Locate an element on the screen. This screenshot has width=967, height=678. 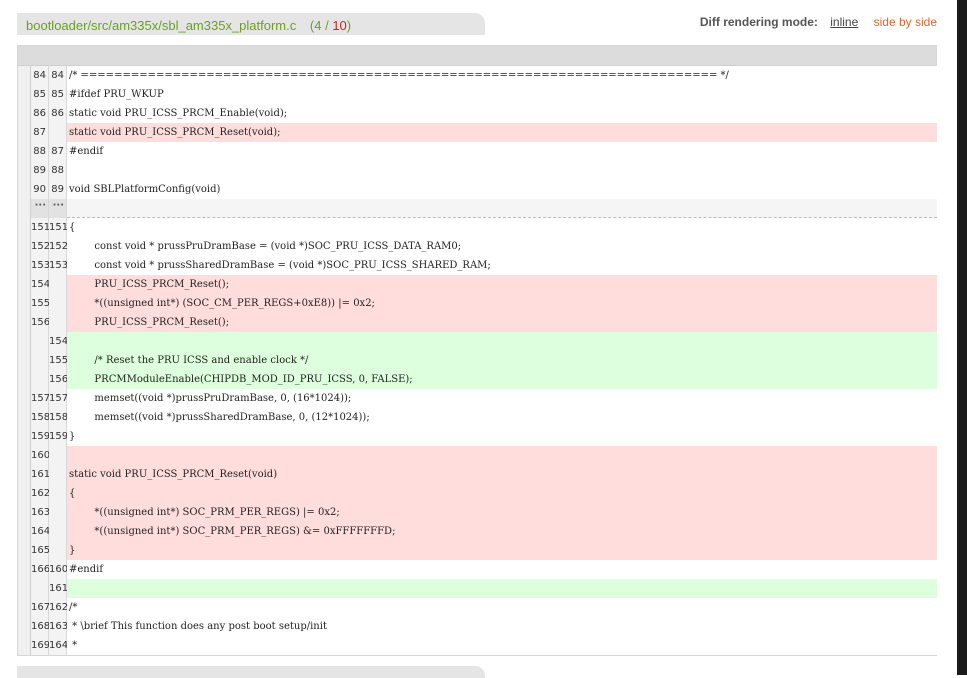
diff-line: 169 164 * is located at coordinates (484, 645).